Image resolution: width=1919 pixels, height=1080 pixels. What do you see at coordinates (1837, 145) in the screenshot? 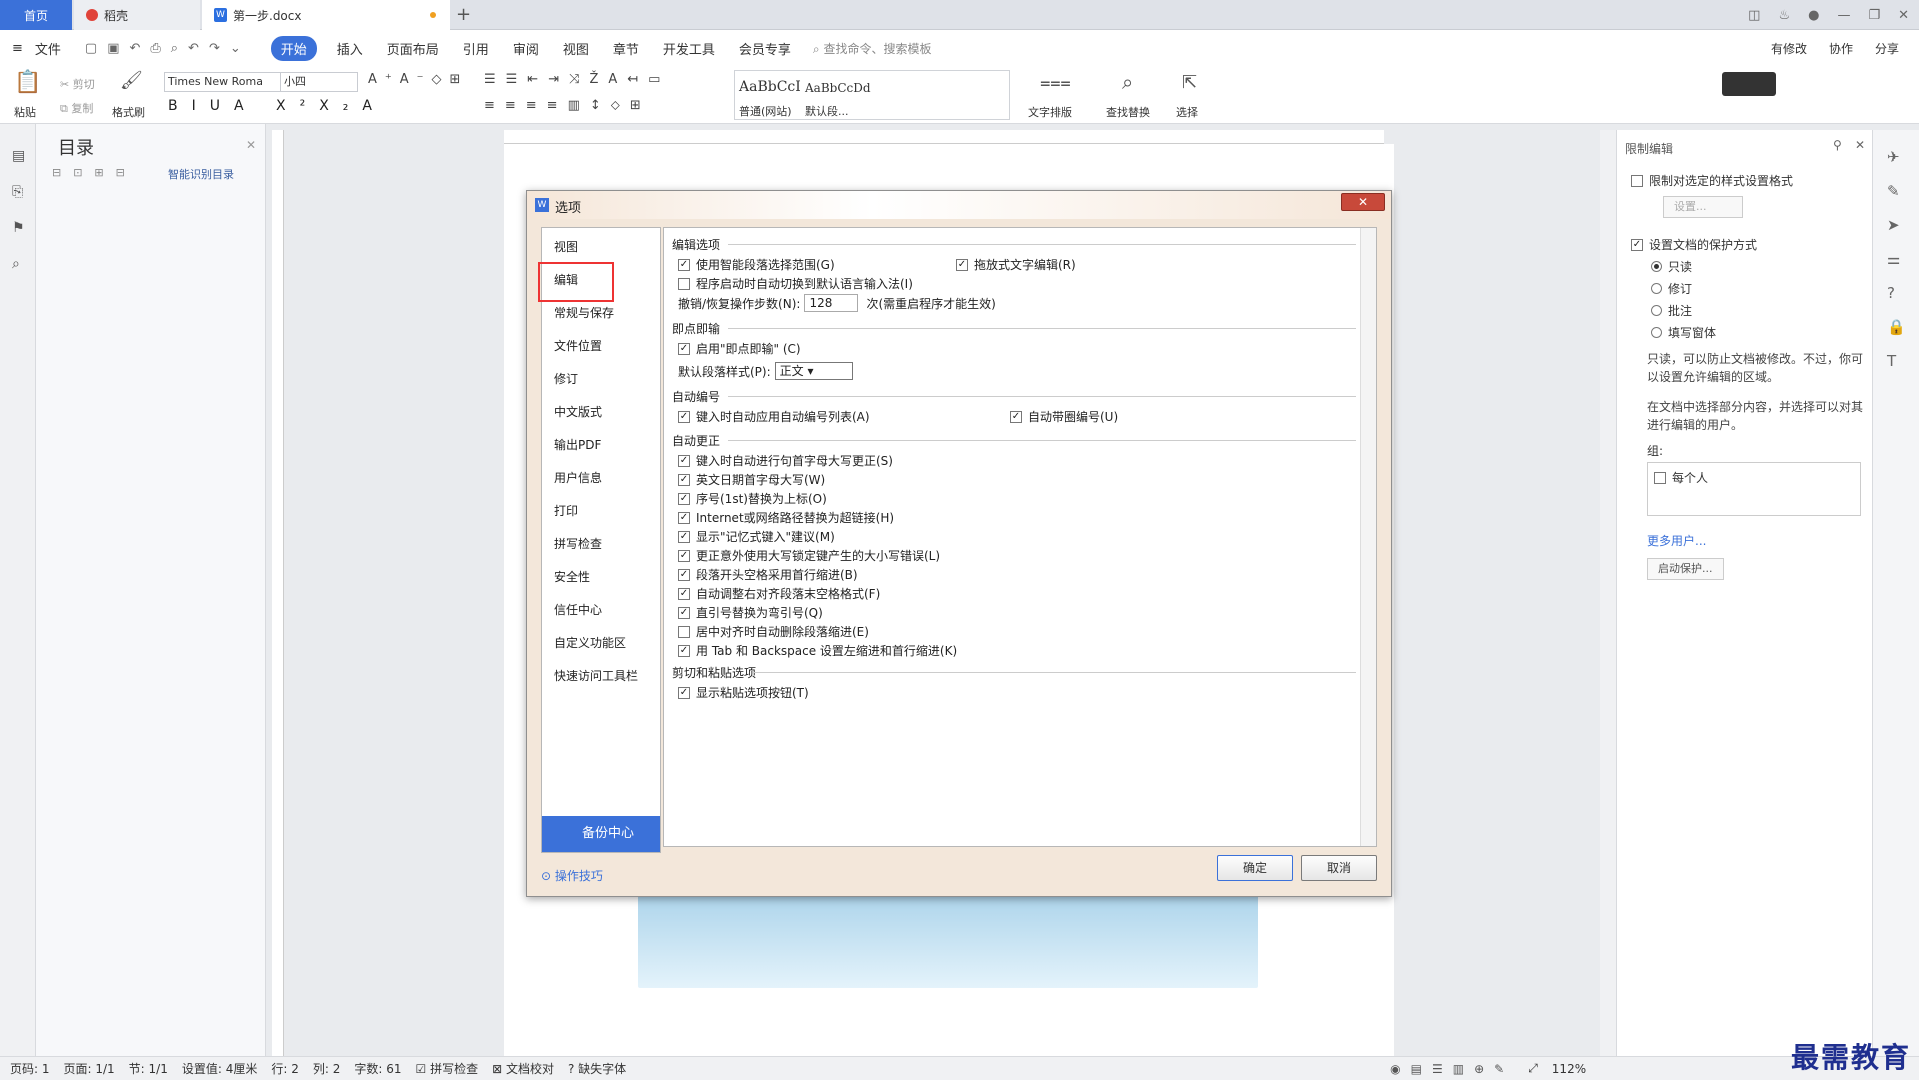
I see `pin-icon: ⚲` at bounding box center [1837, 145].